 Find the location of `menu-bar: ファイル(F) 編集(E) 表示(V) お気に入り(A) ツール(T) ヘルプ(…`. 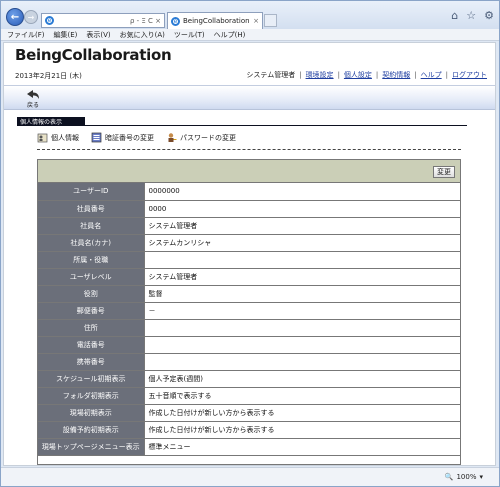

menu-bar: ファイル(F) 編集(E) 表示(V) お気に入り(A) ツール(T) ヘルプ(… is located at coordinates (250, 35).